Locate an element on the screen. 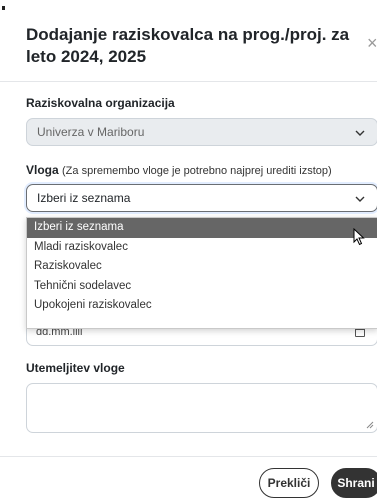  org-select-value: Univerza v Mariboru is located at coordinates (91, 132).